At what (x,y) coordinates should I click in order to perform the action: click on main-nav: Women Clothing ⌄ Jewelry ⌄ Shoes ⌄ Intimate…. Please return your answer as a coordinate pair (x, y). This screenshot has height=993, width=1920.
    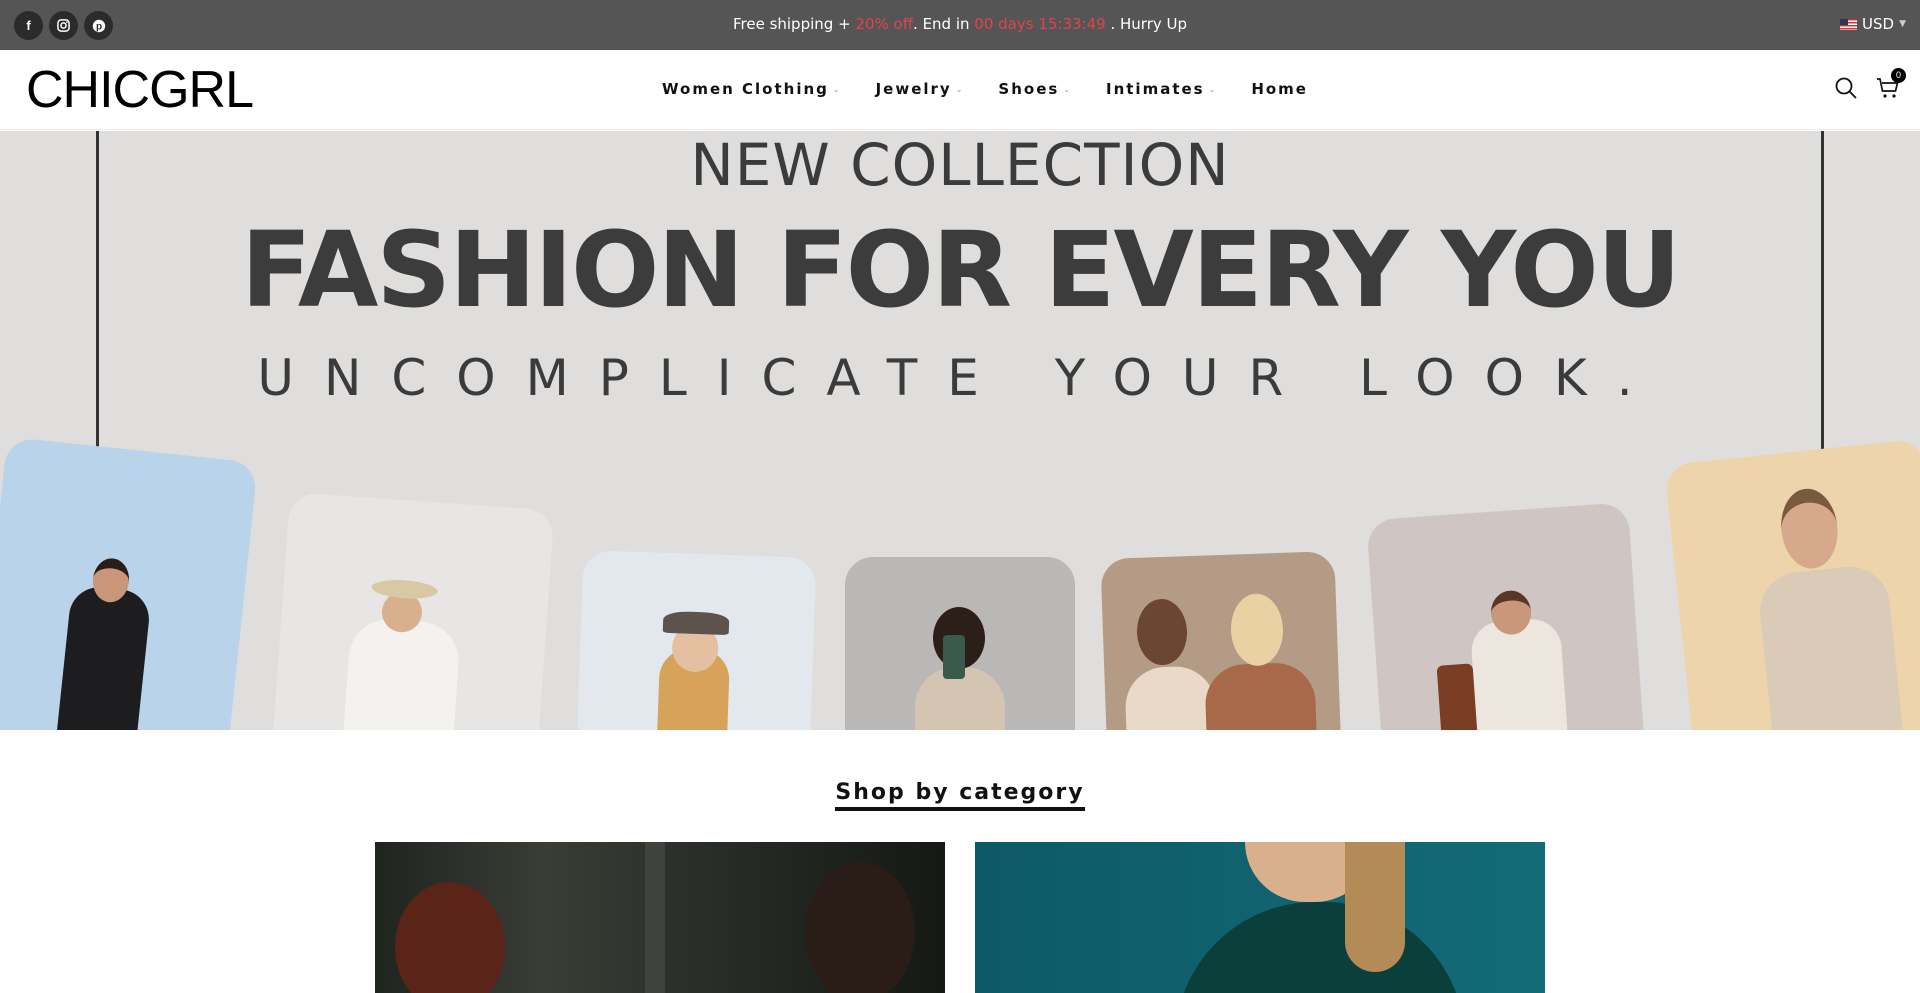
    Looking at the image, I should click on (1002, 89).